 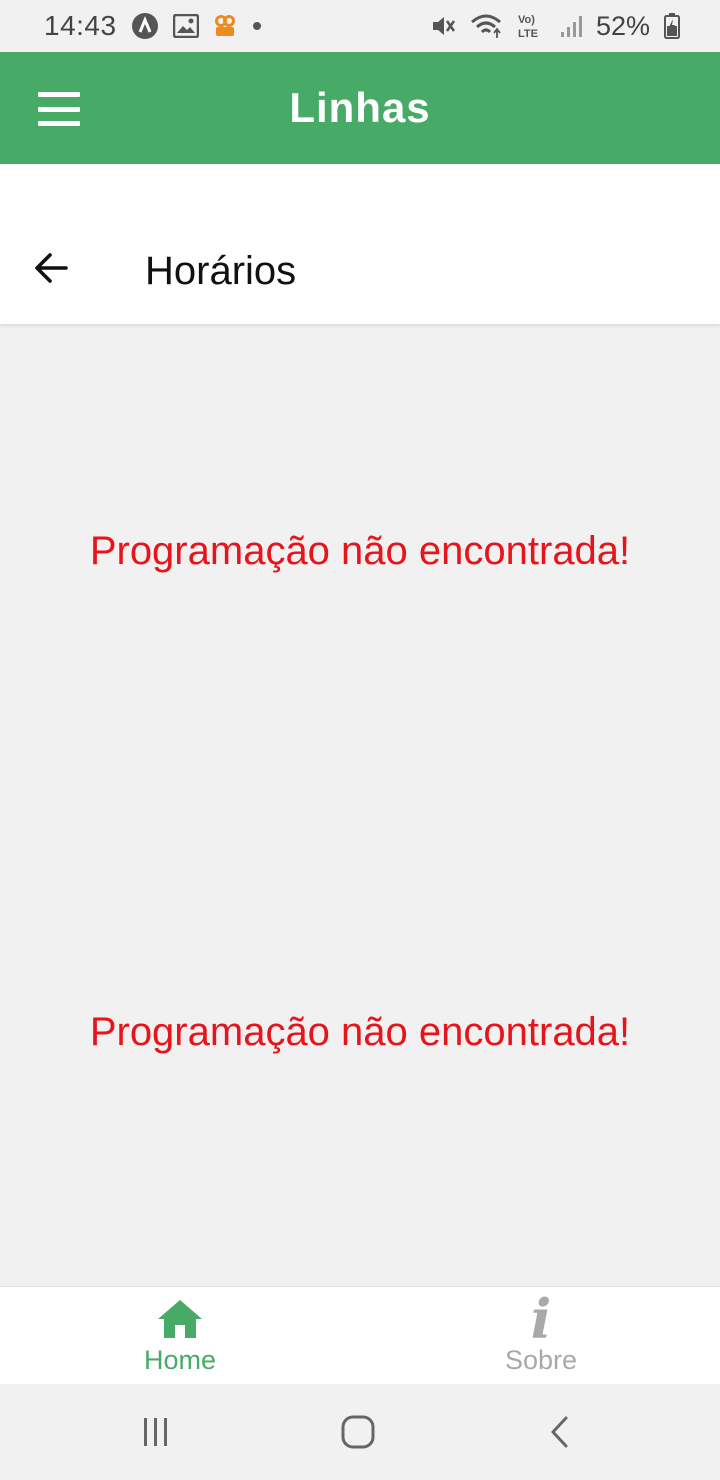 What do you see at coordinates (180, 1319) in the screenshot?
I see `home-icon` at bounding box center [180, 1319].